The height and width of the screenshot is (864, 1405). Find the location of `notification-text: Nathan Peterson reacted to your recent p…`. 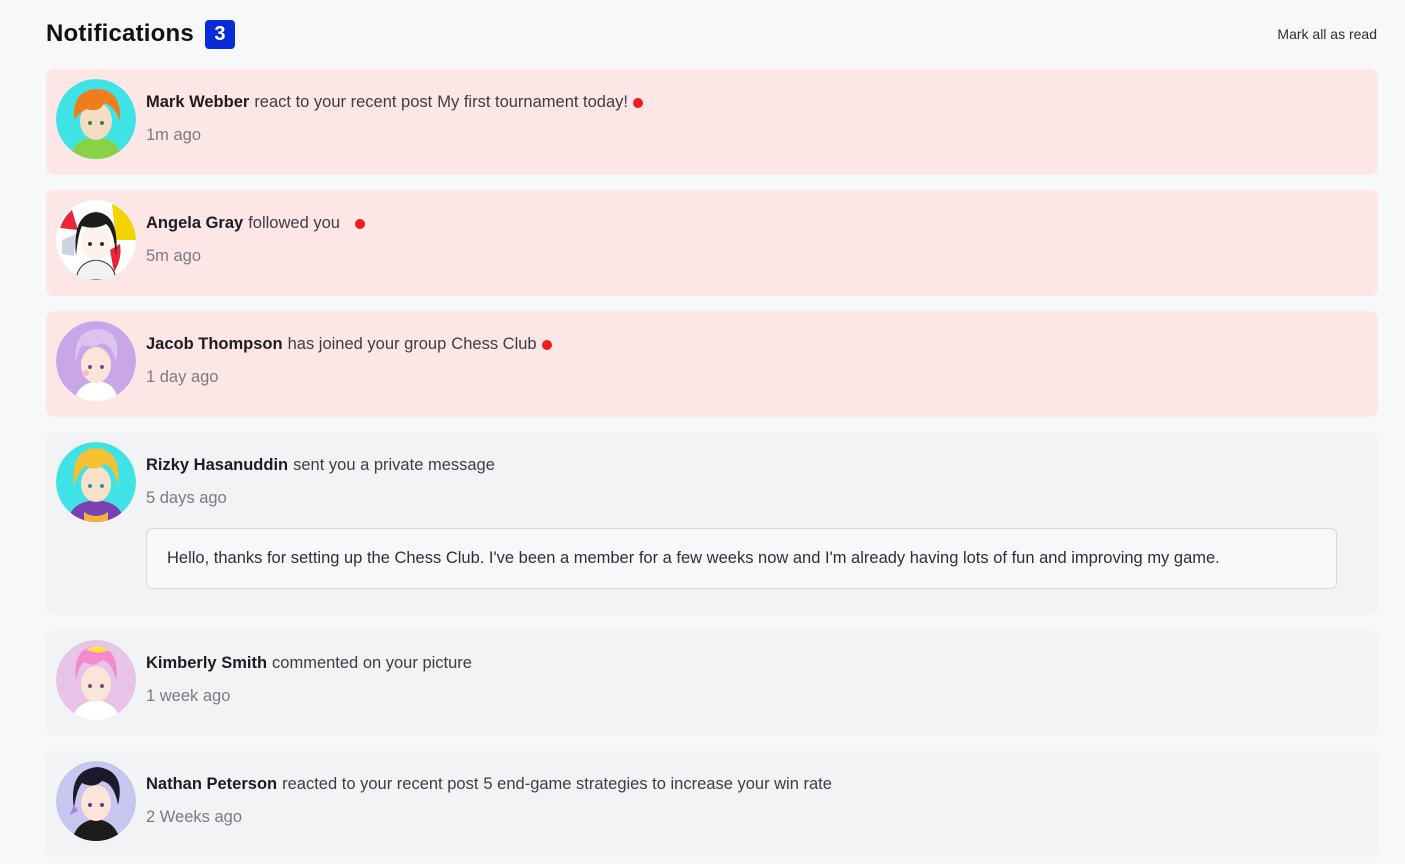

notification-text: Nathan Peterson reacted to your recent p… is located at coordinates (752, 784).